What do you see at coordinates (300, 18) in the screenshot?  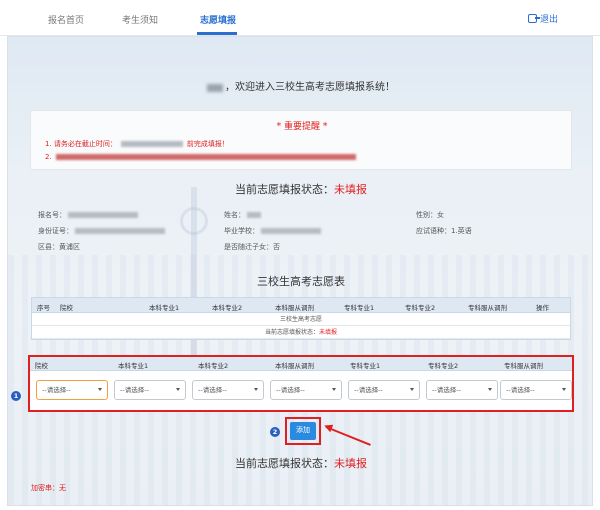 I see `top-nav: 报名首页 考生须知 志愿填报 退出` at bounding box center [300, 18].